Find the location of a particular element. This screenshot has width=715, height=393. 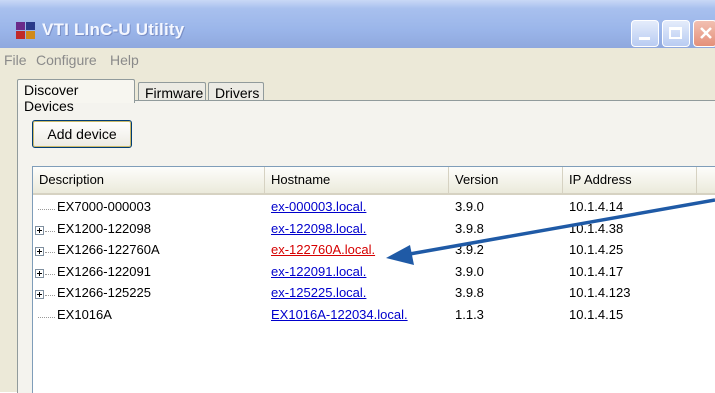

column-header-description: Description is located at coordinates (149, 180).